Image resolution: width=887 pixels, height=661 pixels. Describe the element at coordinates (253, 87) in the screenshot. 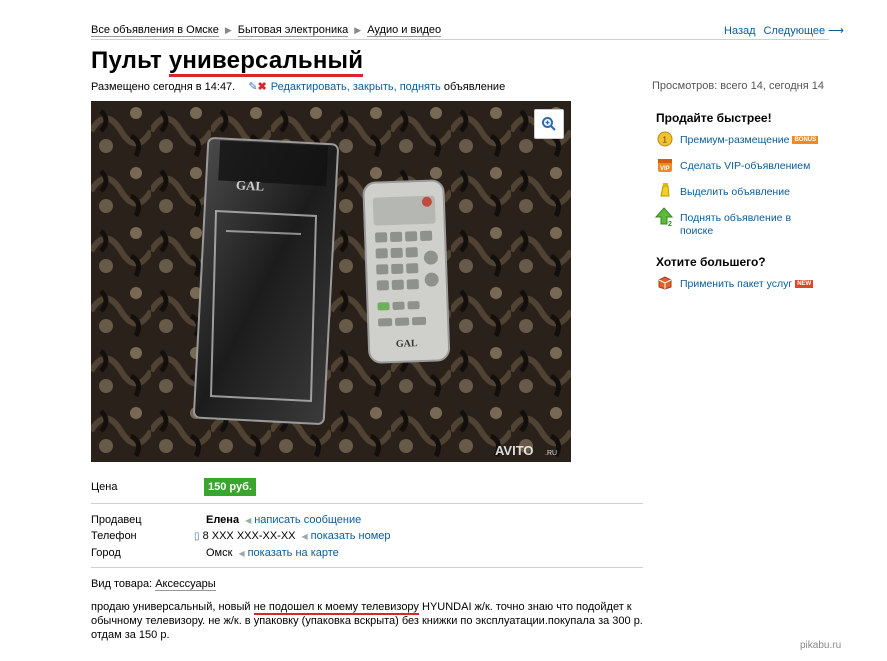

I see `pencil-icon: ✎` at that location.